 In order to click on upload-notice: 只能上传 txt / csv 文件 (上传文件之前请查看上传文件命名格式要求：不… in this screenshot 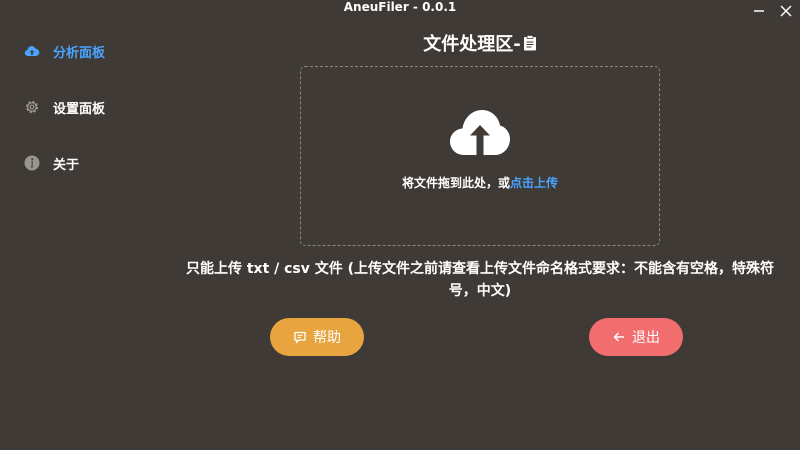, I will do `click(480, 280)`.